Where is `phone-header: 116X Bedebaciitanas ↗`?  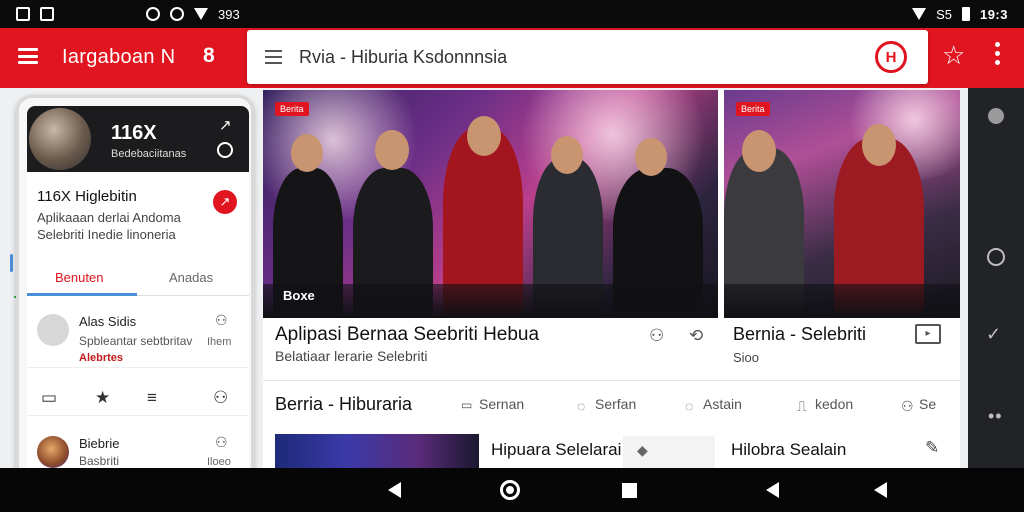
phone-header: 116X Bedebaciitanas ↗ is located at coordinates (138, 139).